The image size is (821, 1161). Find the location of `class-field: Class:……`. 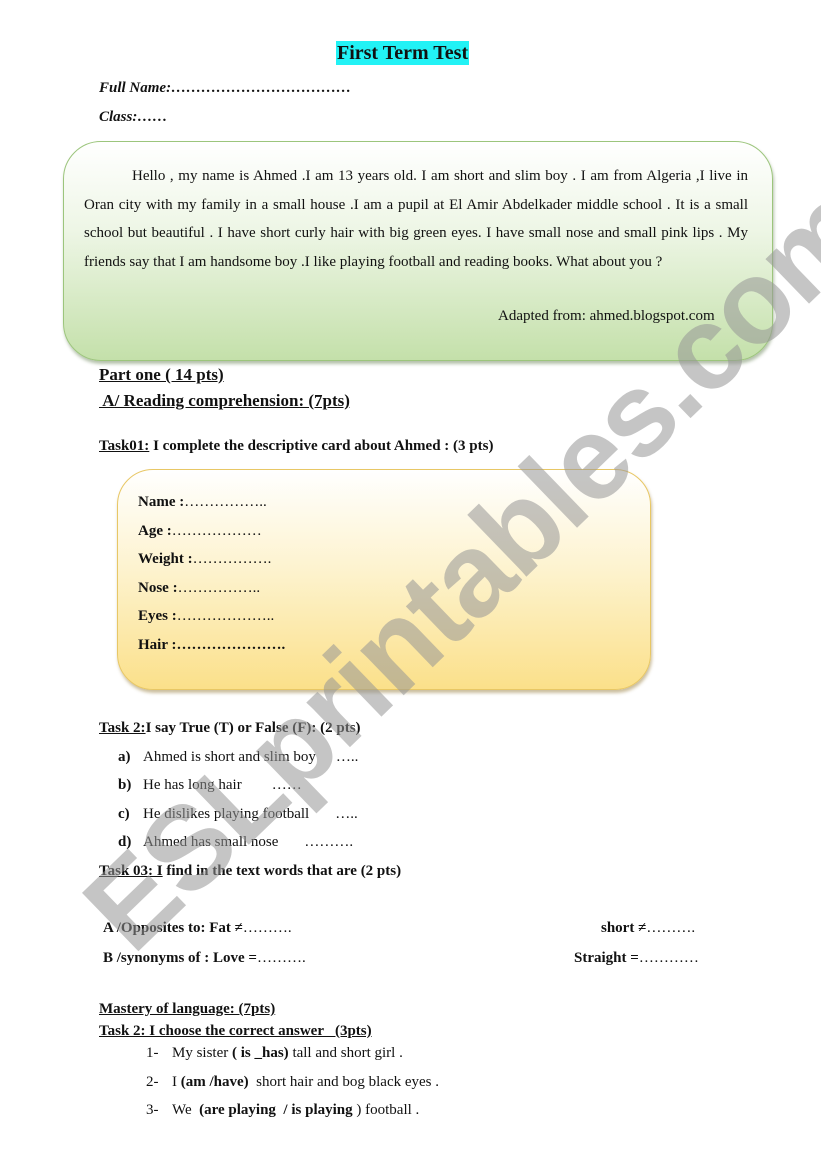

class-field: Class:…… is located at coordinates (133, 117).